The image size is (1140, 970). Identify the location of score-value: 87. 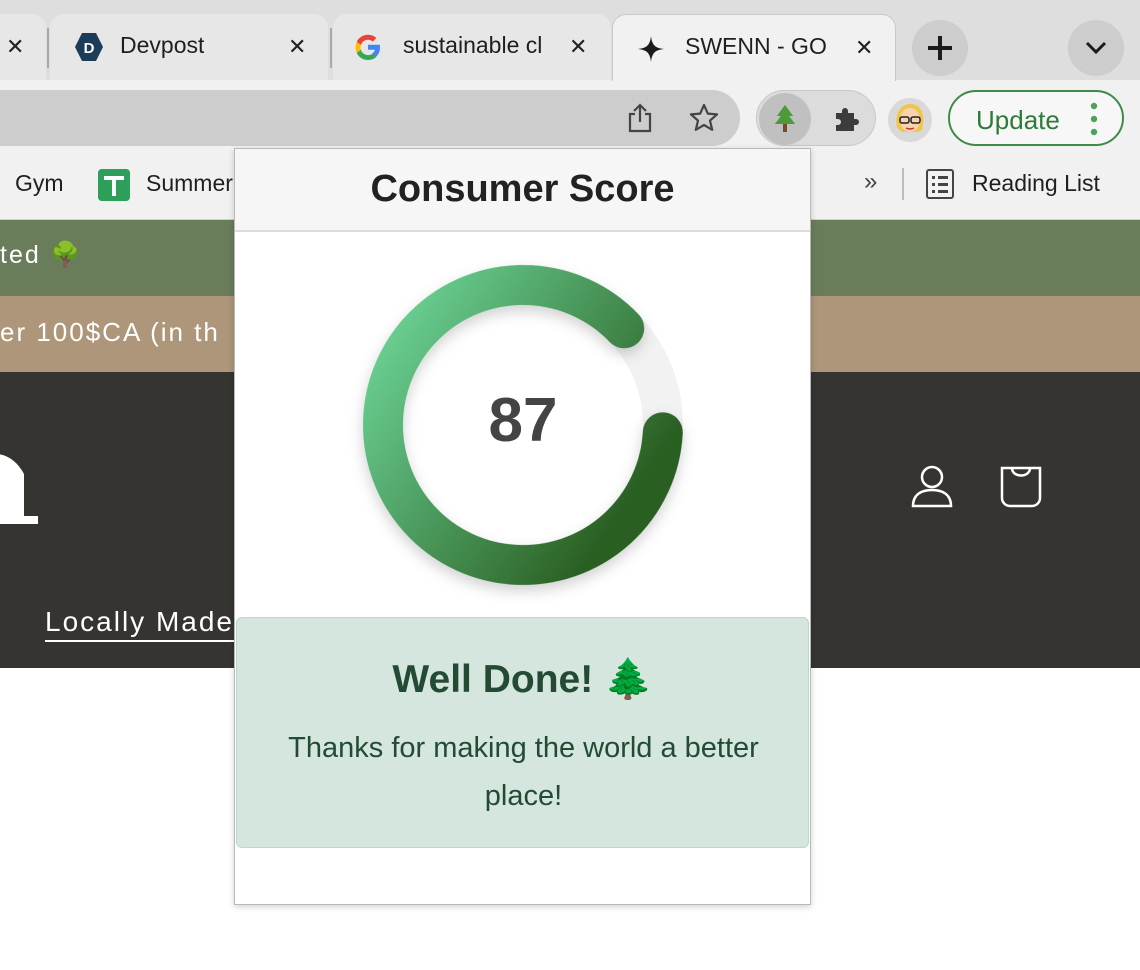
(523, 420).